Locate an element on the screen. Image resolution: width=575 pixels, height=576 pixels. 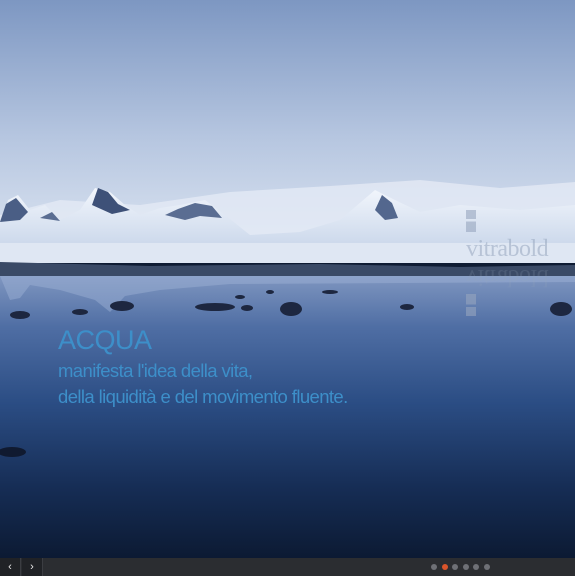
caption-line-1: manifesta l'idea della vita, is located at coordinates (155, 370).